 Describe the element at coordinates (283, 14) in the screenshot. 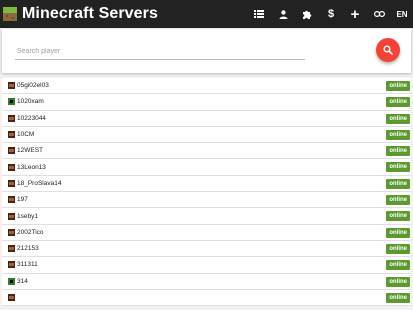

I see `user-icon` at that location.